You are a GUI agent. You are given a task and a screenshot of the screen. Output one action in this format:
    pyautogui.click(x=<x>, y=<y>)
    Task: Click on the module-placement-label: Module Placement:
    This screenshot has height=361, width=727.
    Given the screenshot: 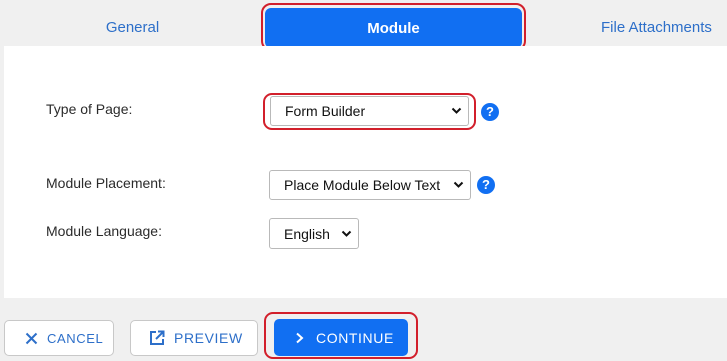 What is the action you would take?
    pyautogui.click(x=106, y=183)
    